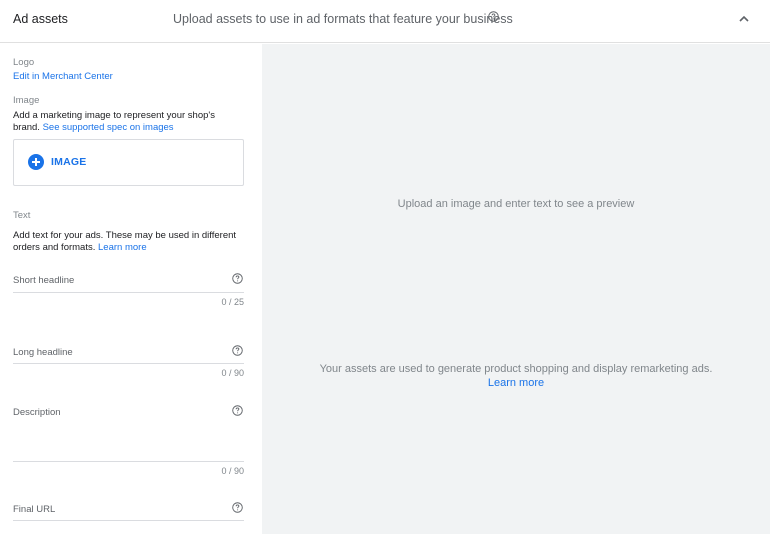 The height and width of the screenshot is (534, 770). I want to click on add-circle-icon, so click(36, 162).